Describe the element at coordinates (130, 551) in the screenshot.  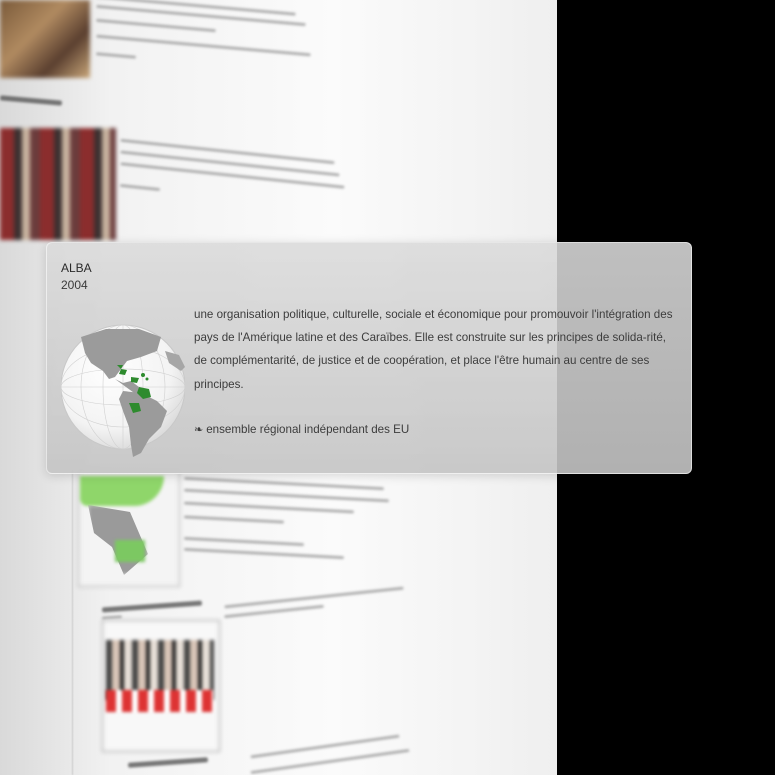
I see `background-map-region` at that location.